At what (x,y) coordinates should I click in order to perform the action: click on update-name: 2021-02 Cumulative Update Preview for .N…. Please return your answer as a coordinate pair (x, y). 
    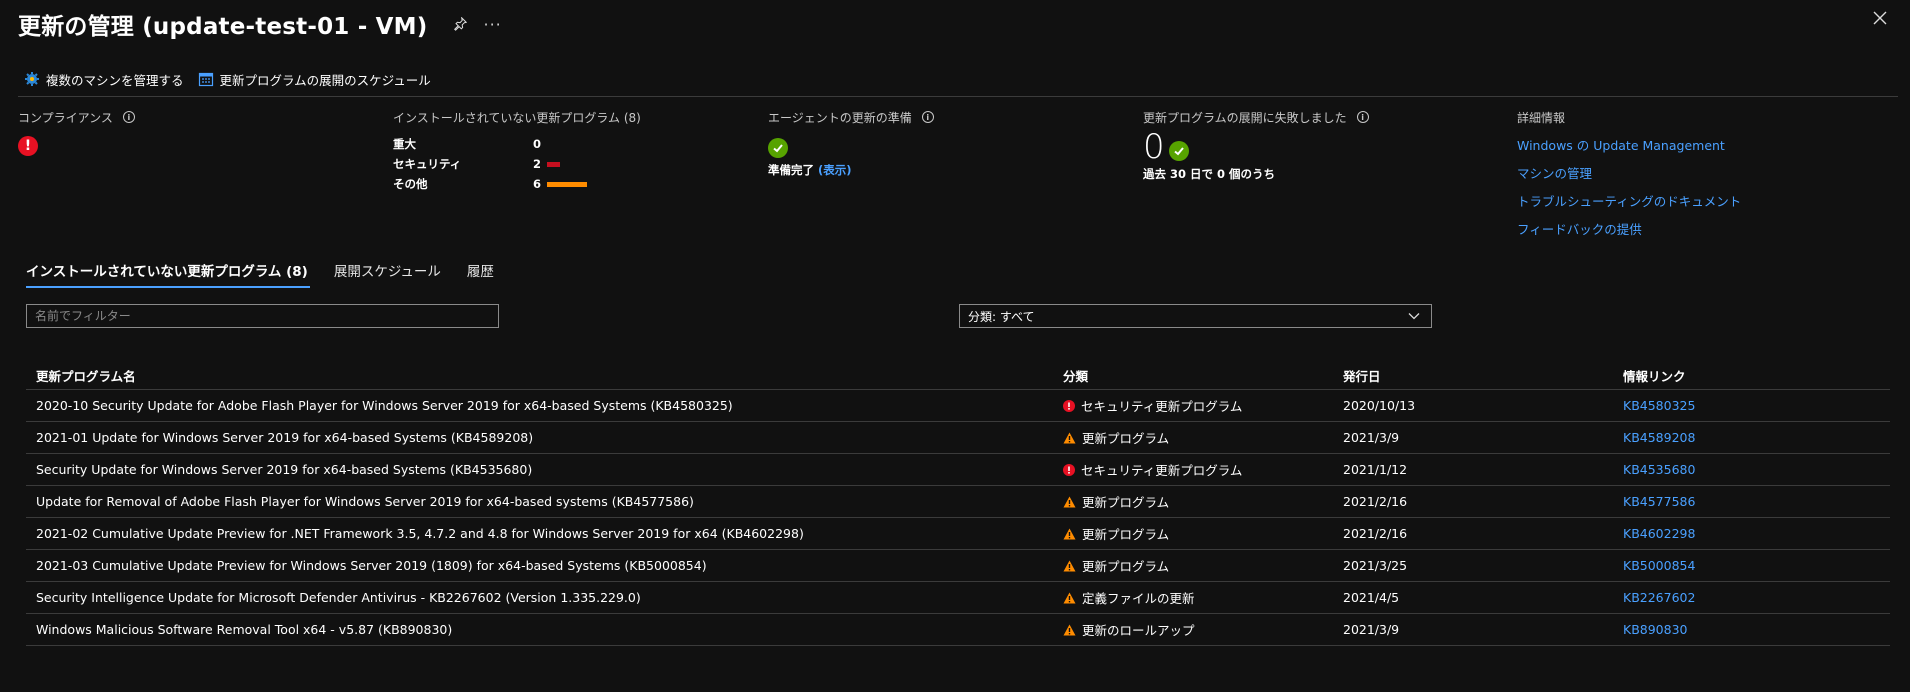
    Looking at the image, I should click on (420, 533).